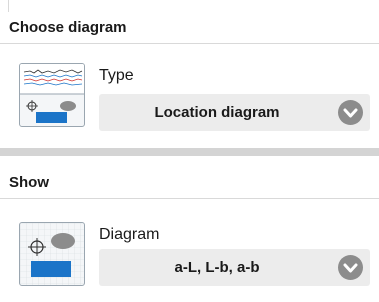 This screenshot has height=302, width=379. Describe the element at coordinates (129, 234) in the screenshot. I see `diagram-label: Diagram` at that location.